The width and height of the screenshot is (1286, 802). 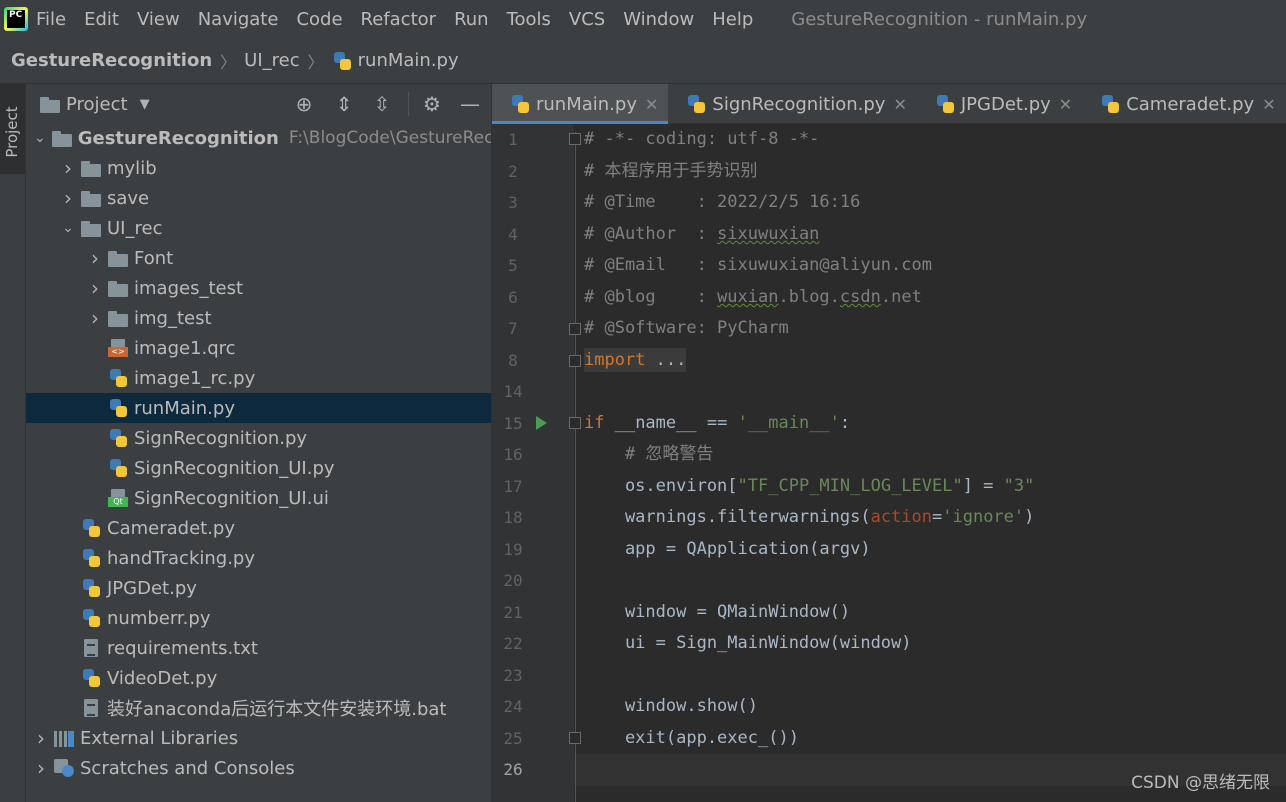 What do you see at coordinates (258, 528) in the screenshot?
I see `tree-item: Cameradet.py` at bounding box center [258, 528].